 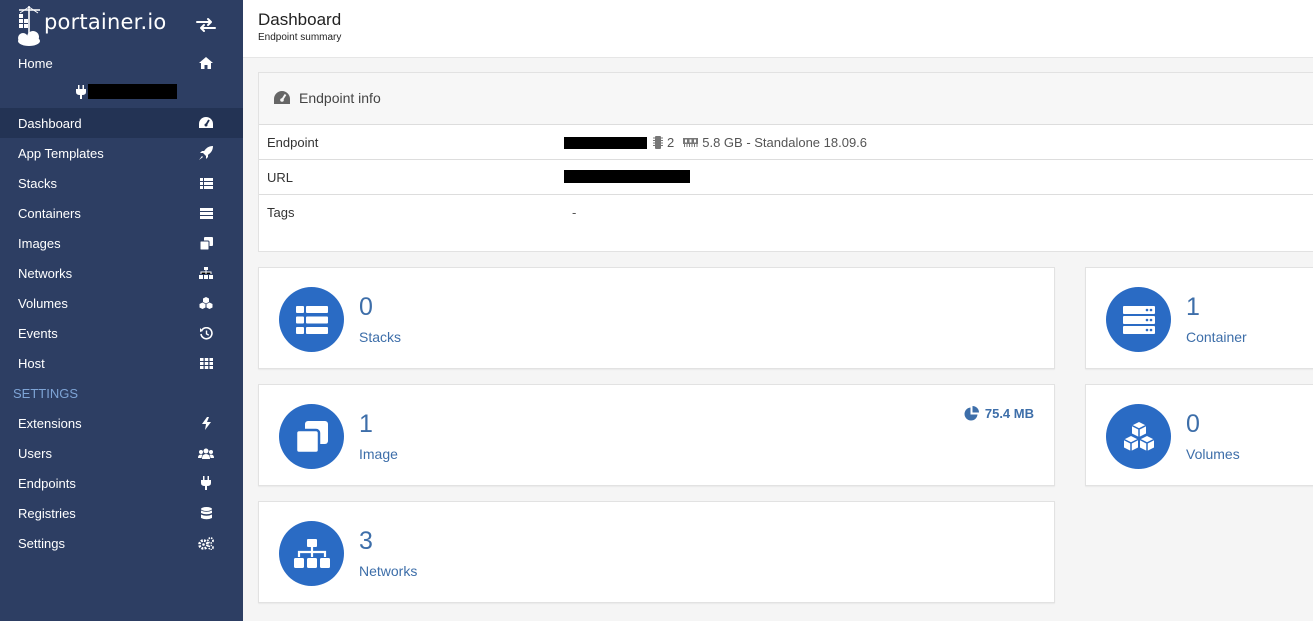 What do you see at coordinates (340, 98) in the screenshot?
I see `endpoint-info-title: Endpoint info` at bounding box center [340, 98].